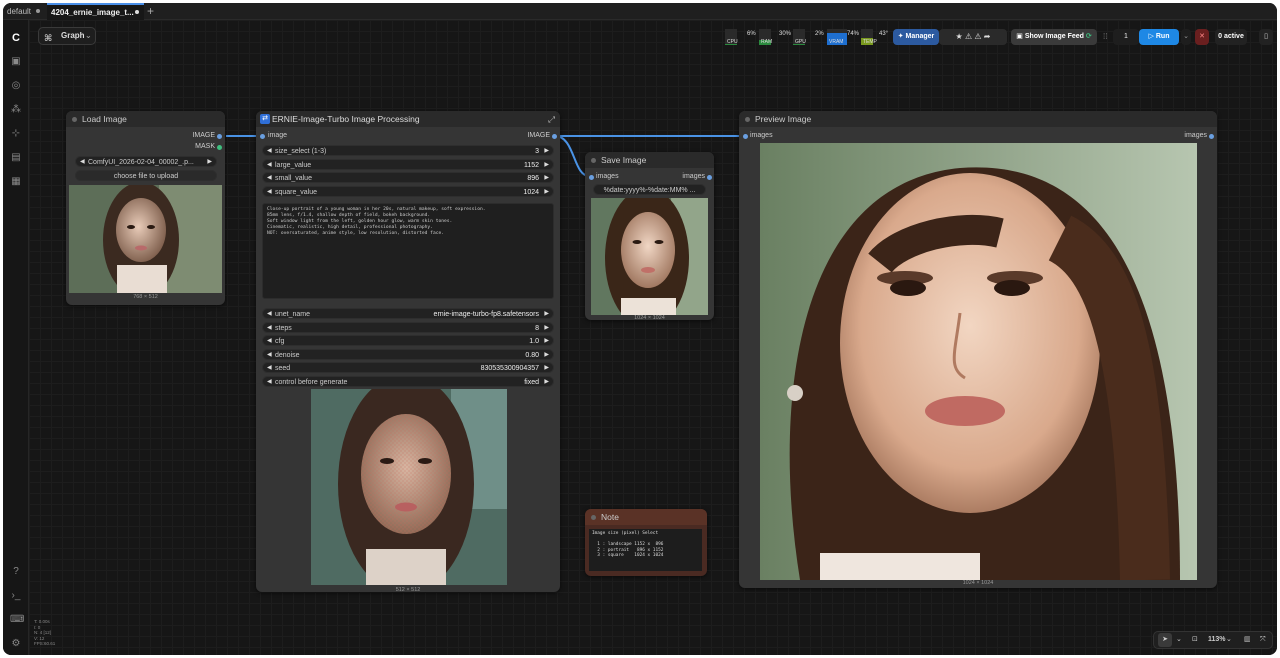 This screenshot has width=1280, height=658. What do you see at coordinates (150, 11) in the screenshot?
I see `new-tab-plus-icon: +` at bounding box center [150, 11].